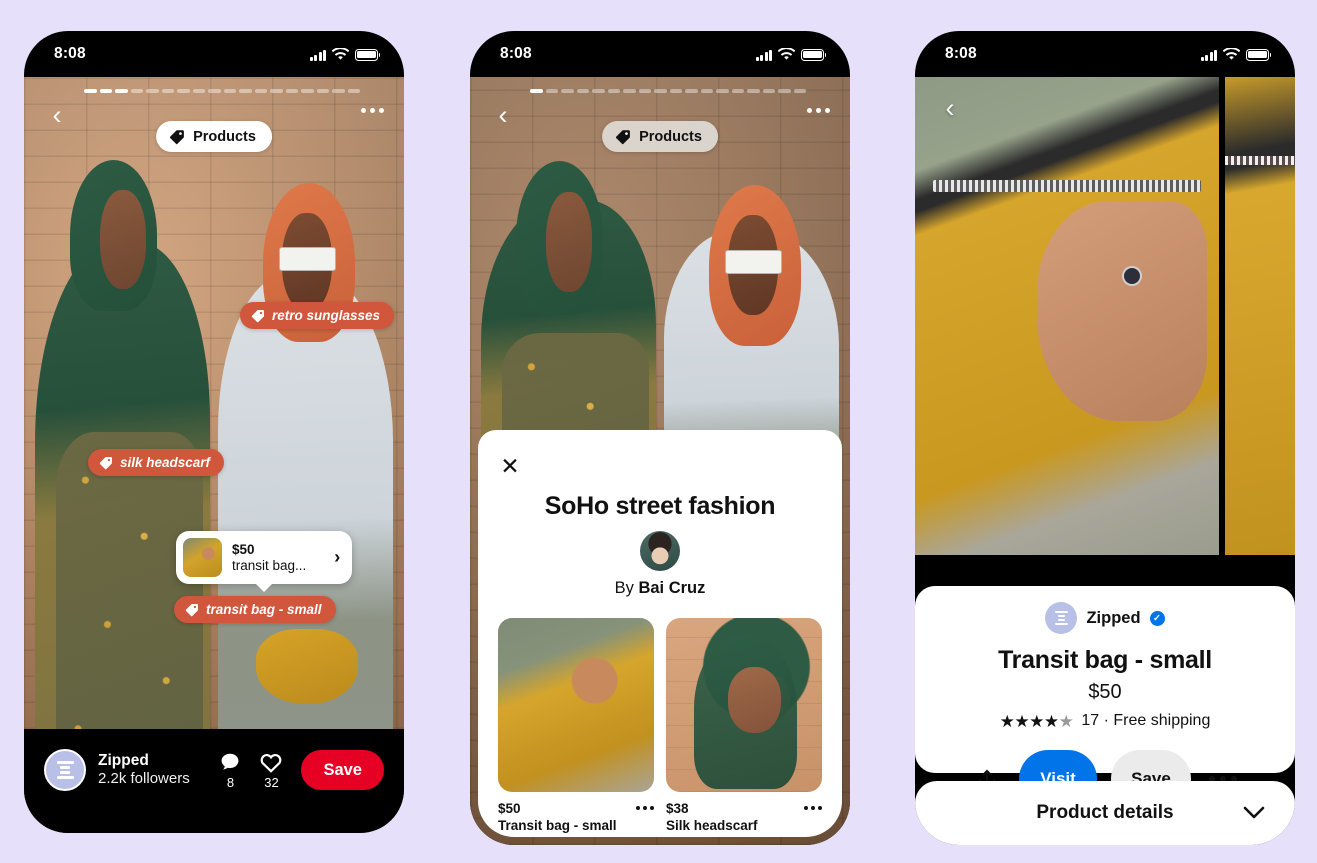 This screenshot has height=863, width=1317. What do you see at coordinates (660, 551) in the screenshot?
I see `author-avatar` at bounding box center [660, 551].